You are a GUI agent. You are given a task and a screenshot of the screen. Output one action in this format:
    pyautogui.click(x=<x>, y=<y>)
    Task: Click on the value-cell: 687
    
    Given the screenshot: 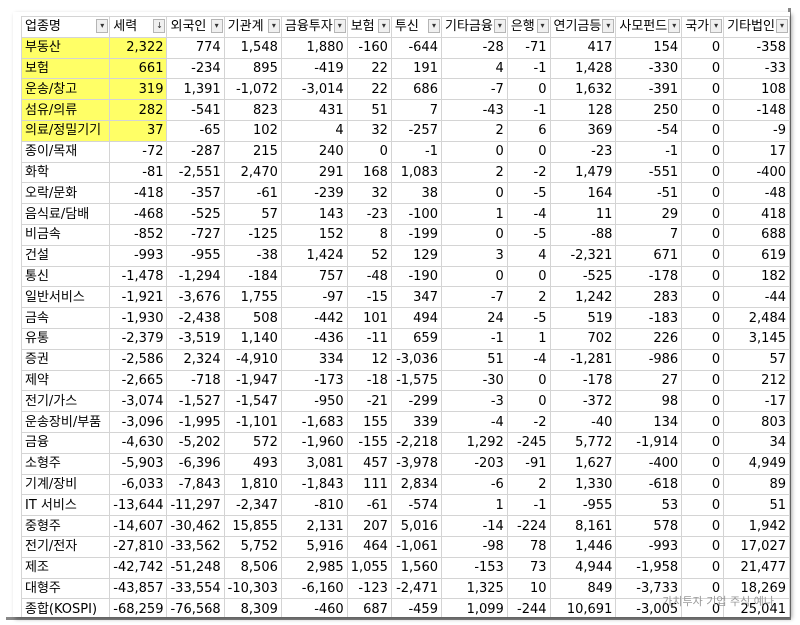 What is the action you would take?
    pyautogui.click(x=369, y=607)
    